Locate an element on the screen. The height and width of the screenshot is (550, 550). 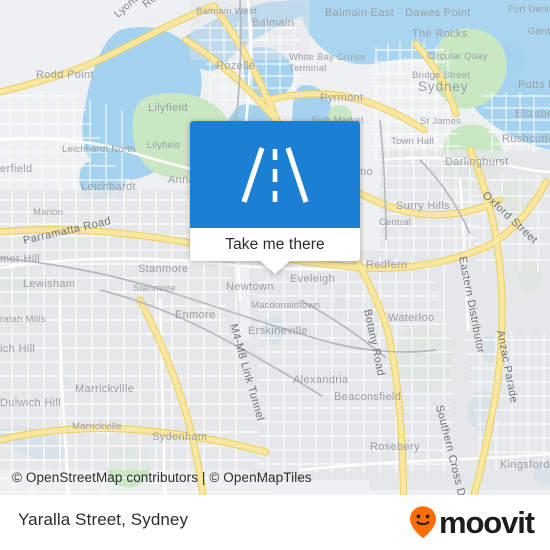
map-label: Eveleigh is located at coordinates (312, 279).